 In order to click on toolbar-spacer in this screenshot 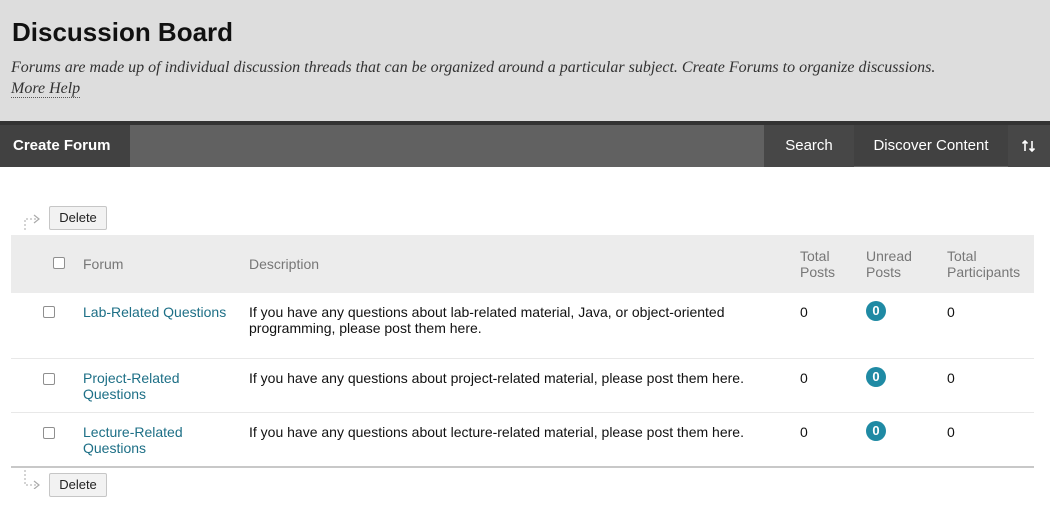, I will do `click(447, 146)`.